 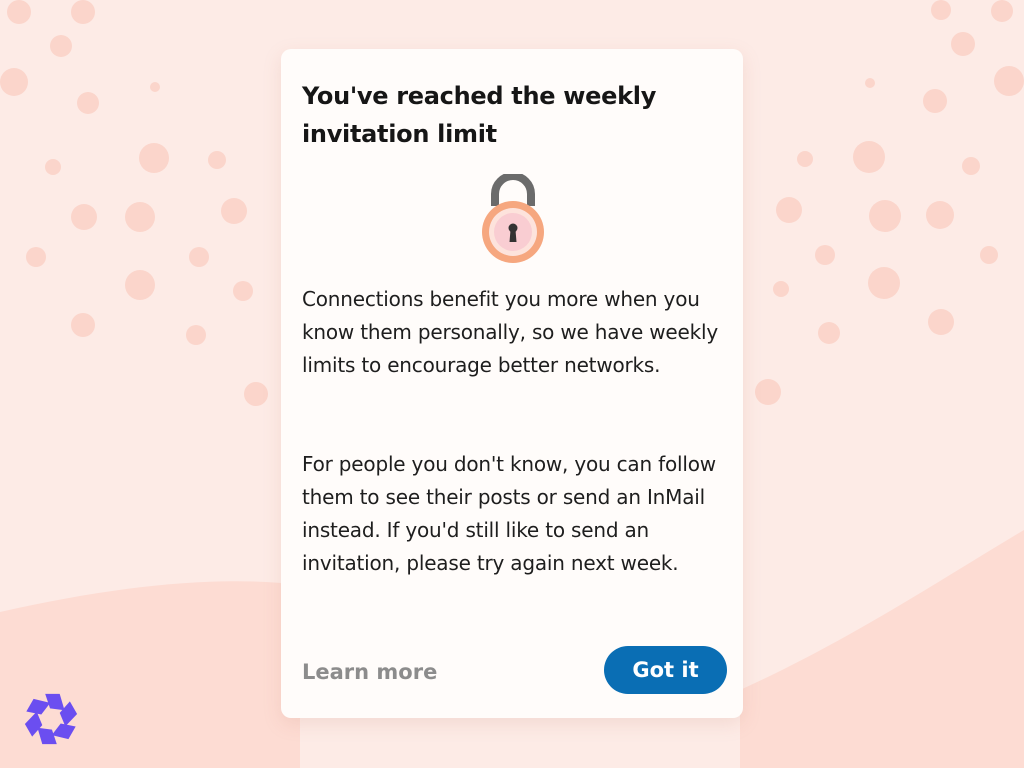 I want to click on aperture-logo-icon, so click(x=51, y=719).